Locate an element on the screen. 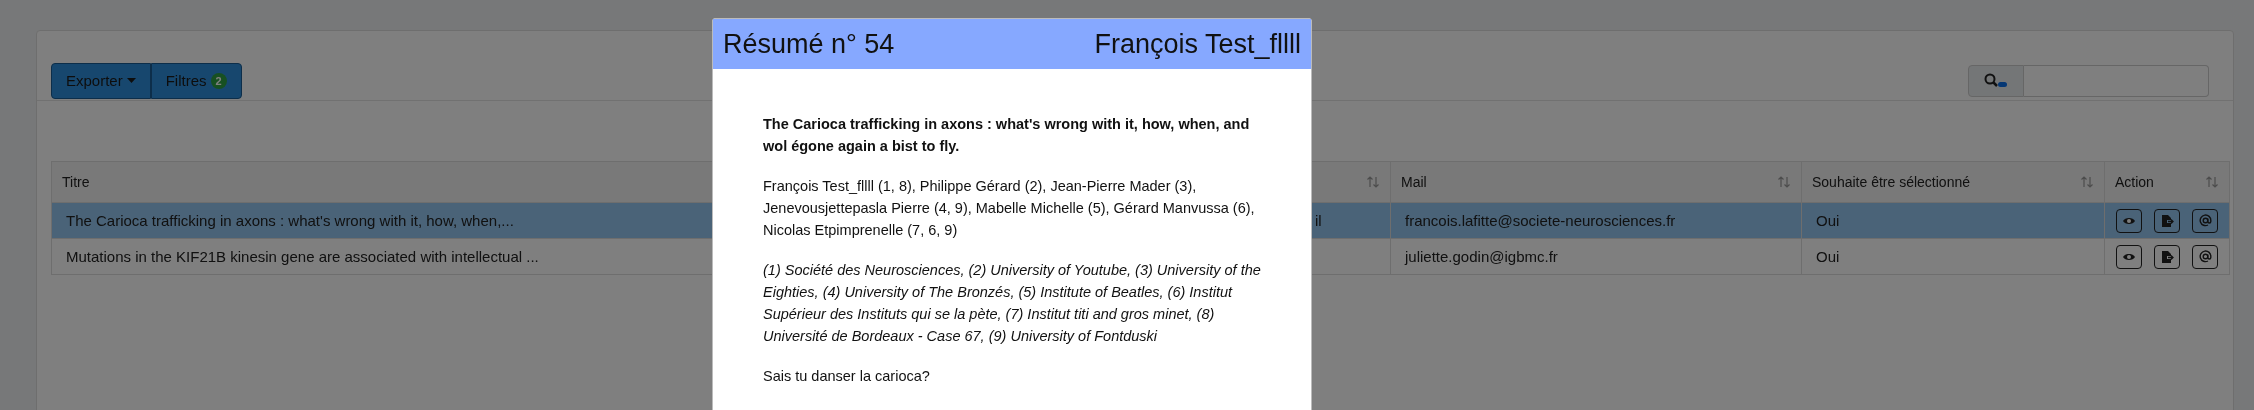 The image size is (2254, 410). abstract-text: Sais tu danser la carioca? is located at coordinates (847, 376).